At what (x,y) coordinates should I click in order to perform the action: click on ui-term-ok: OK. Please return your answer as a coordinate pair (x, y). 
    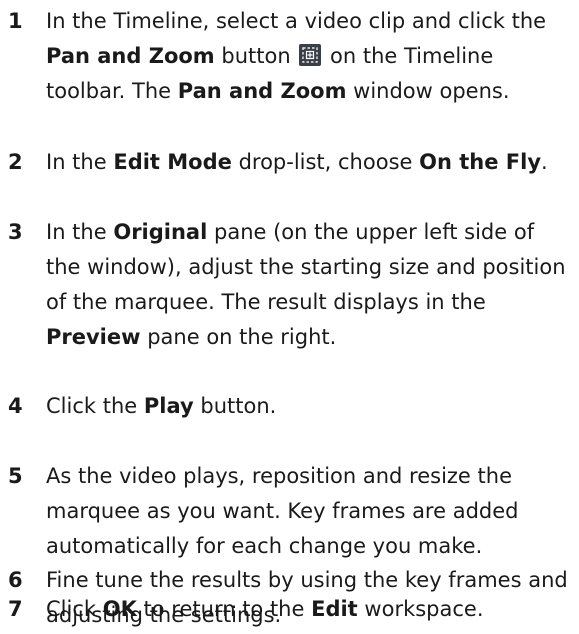
    Looking at the image, I should click on (119, 609).